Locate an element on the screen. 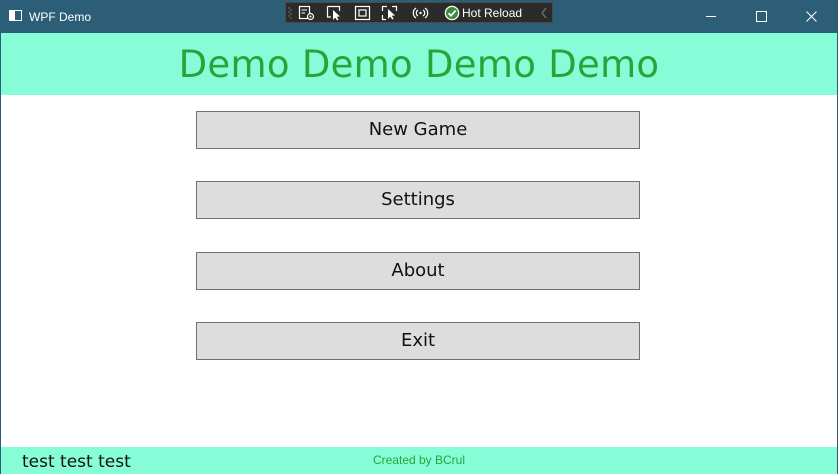  xaml-debug-toolbar: Hot Reload is located at coordinates (419, 12).